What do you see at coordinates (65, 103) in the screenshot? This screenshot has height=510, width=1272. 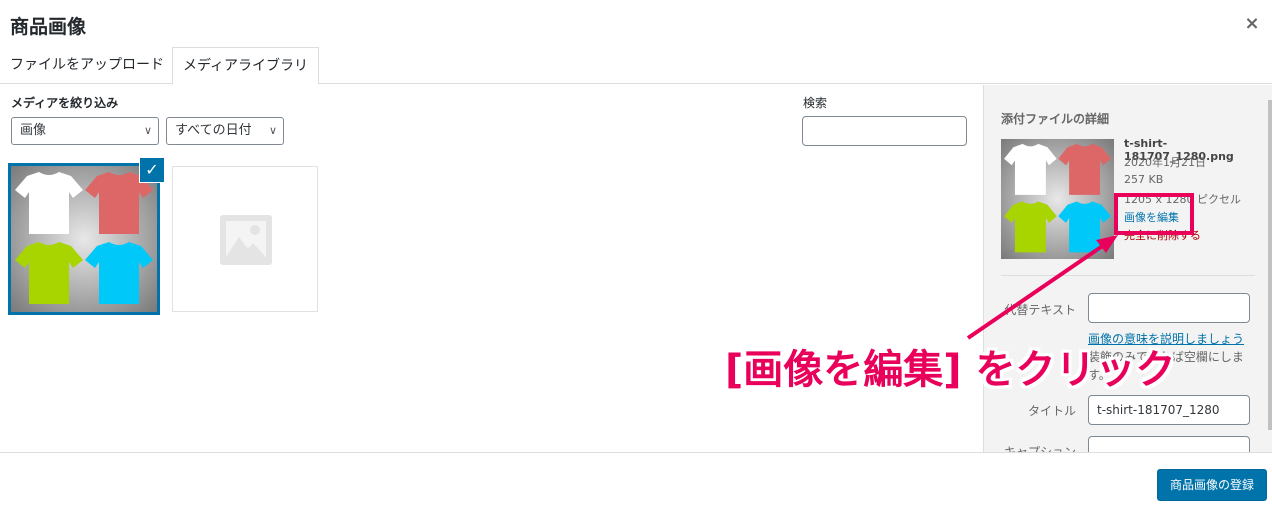 I see `filter-label: メディアを絞り込み` at bounding box center [65, 103].